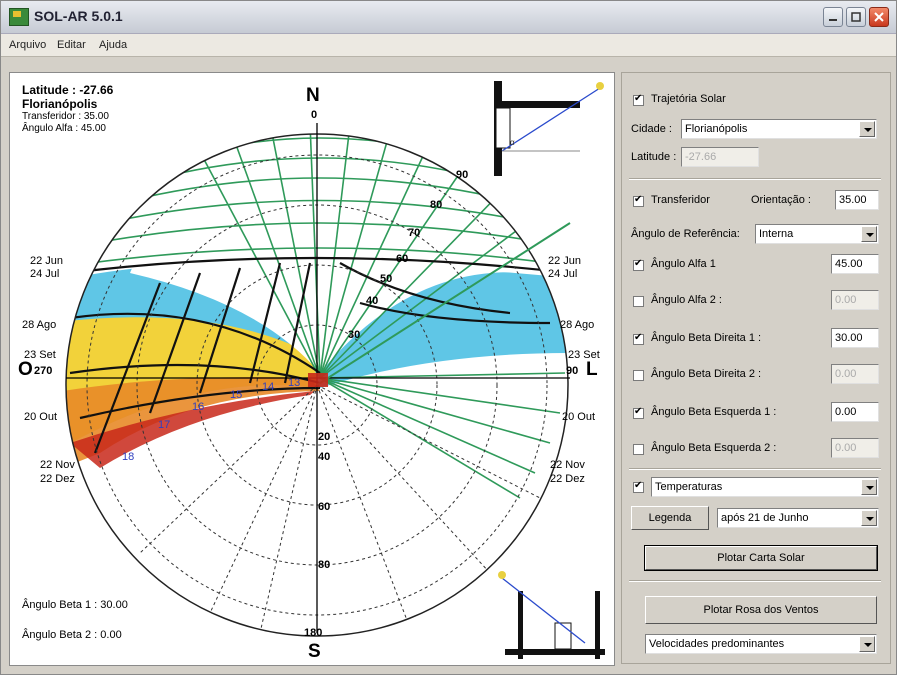  I want to click on date-right: 23 Set, so click(584, 355).